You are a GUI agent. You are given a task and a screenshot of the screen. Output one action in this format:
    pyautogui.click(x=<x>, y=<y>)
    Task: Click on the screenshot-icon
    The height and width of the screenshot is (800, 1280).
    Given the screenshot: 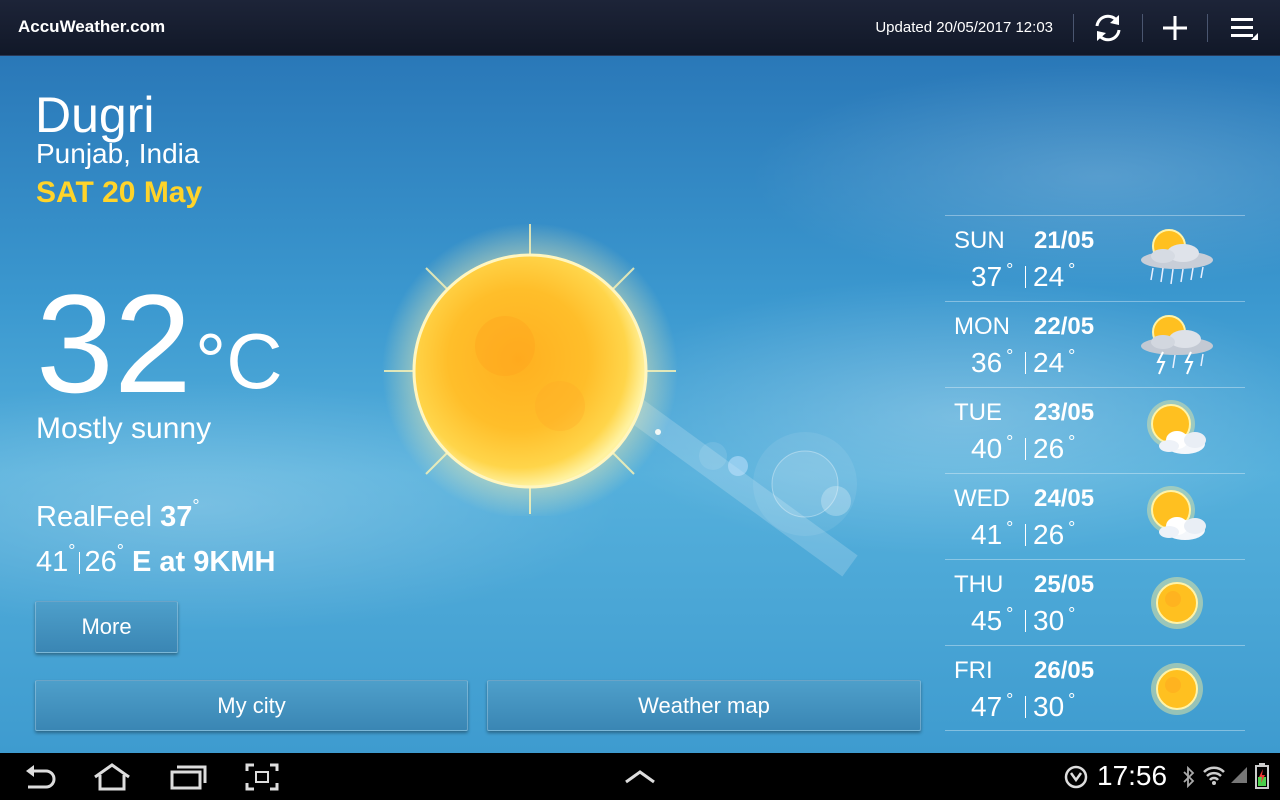 What is the action you would take?
    pyautogui.click(x=262, y=777)
    